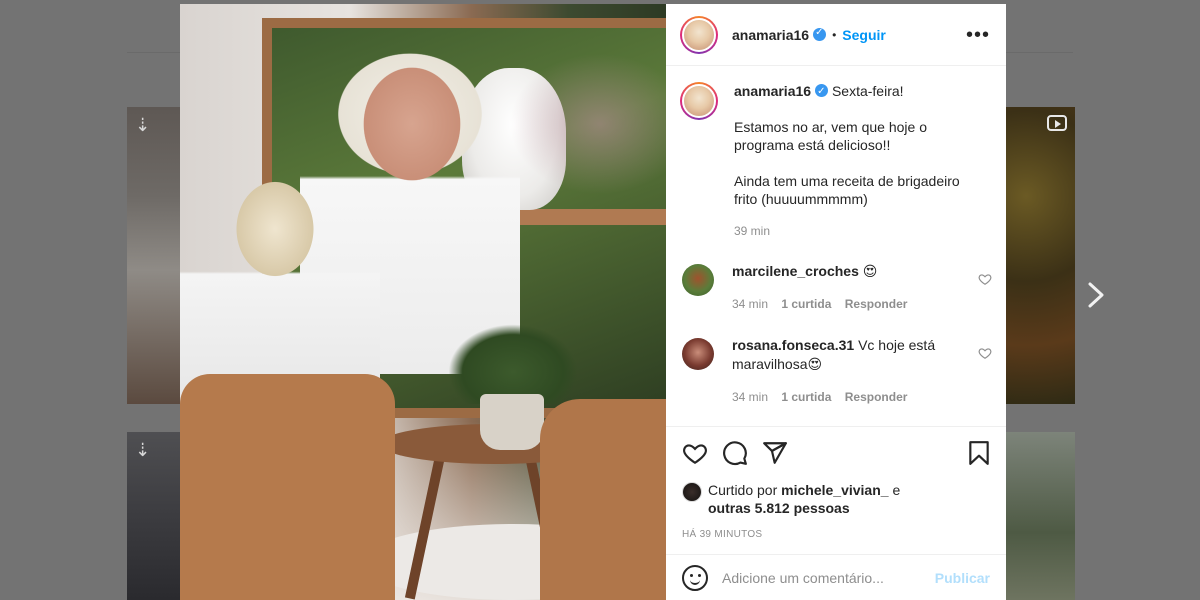 This screenshot has width=1200, height=600. Describe the element at coordinates (513, 364) in the screenshot. I see `image-plant` at that location.